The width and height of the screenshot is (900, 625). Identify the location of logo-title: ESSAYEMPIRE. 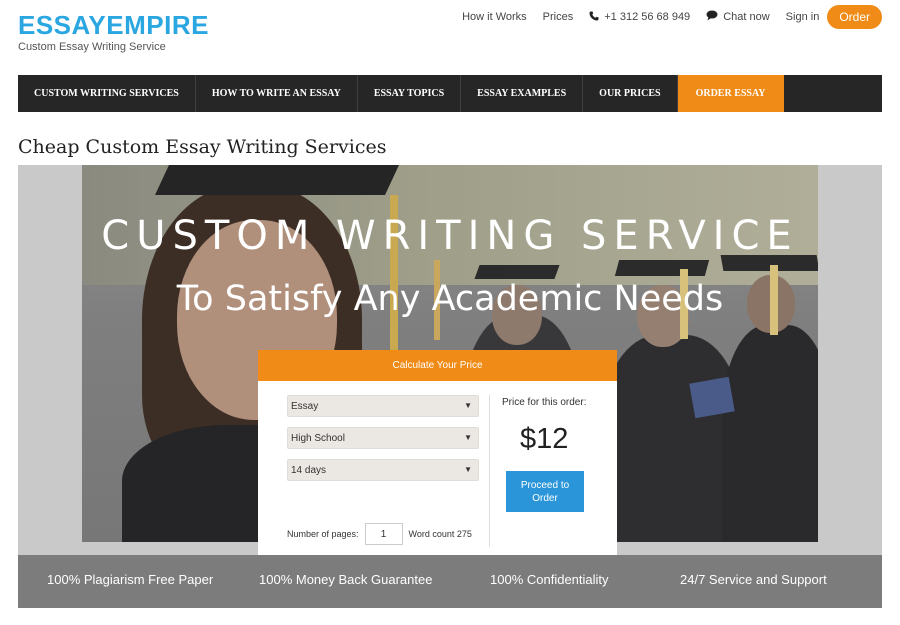
(113, 25).